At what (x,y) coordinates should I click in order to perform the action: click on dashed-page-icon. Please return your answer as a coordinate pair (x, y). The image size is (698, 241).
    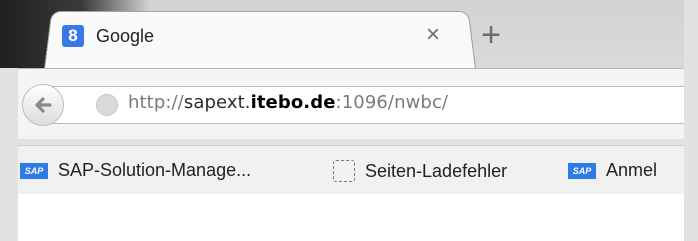
    Looking at the image, I should click on (344, 171).